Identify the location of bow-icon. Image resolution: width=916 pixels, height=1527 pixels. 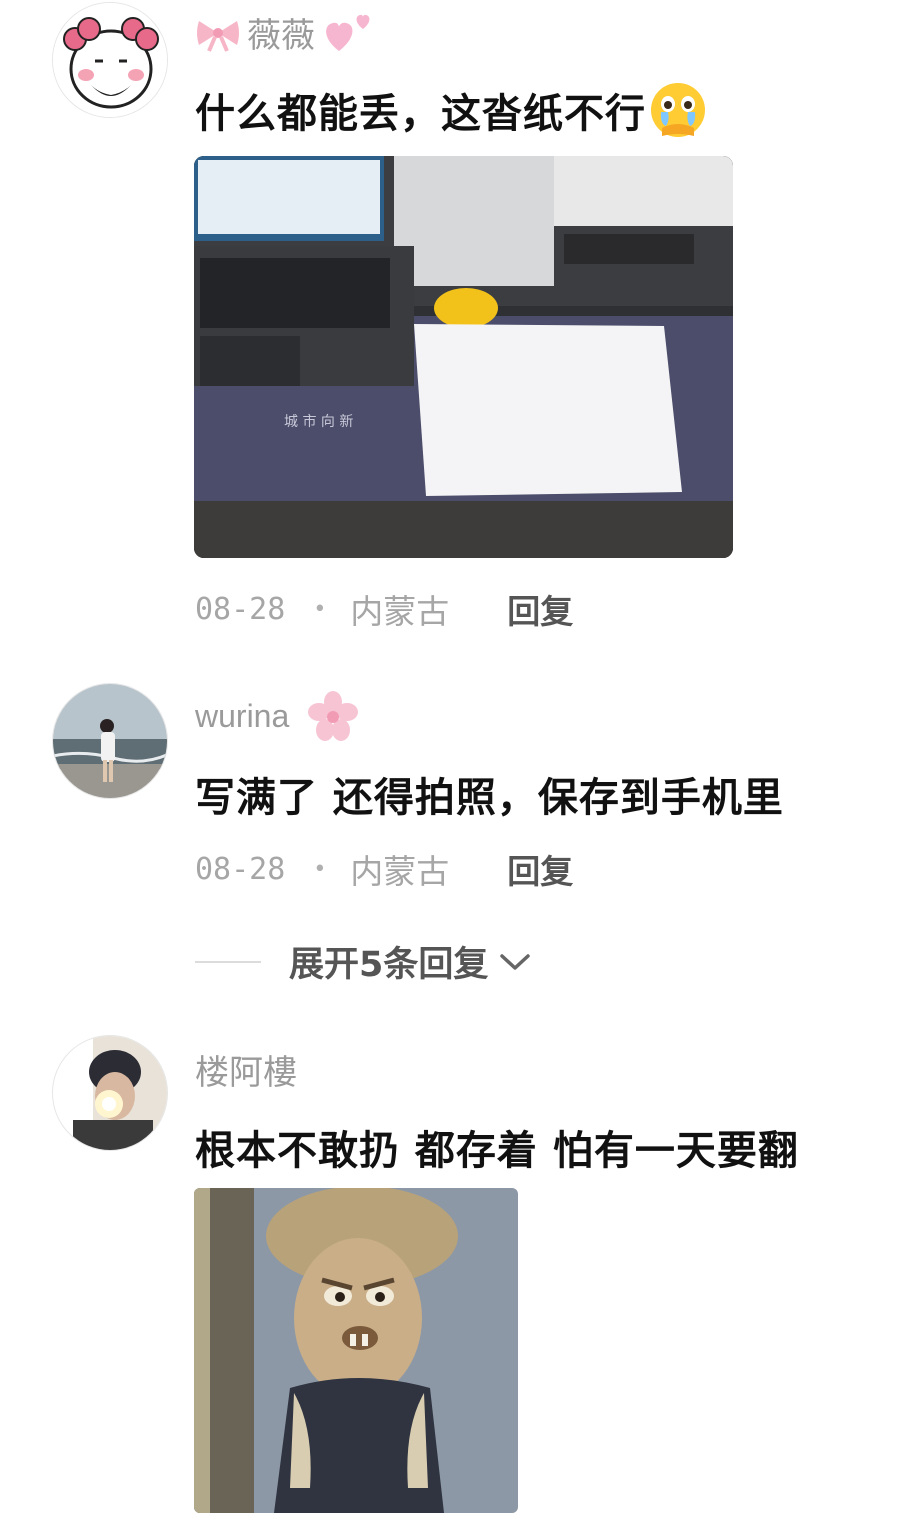
(218, 36).